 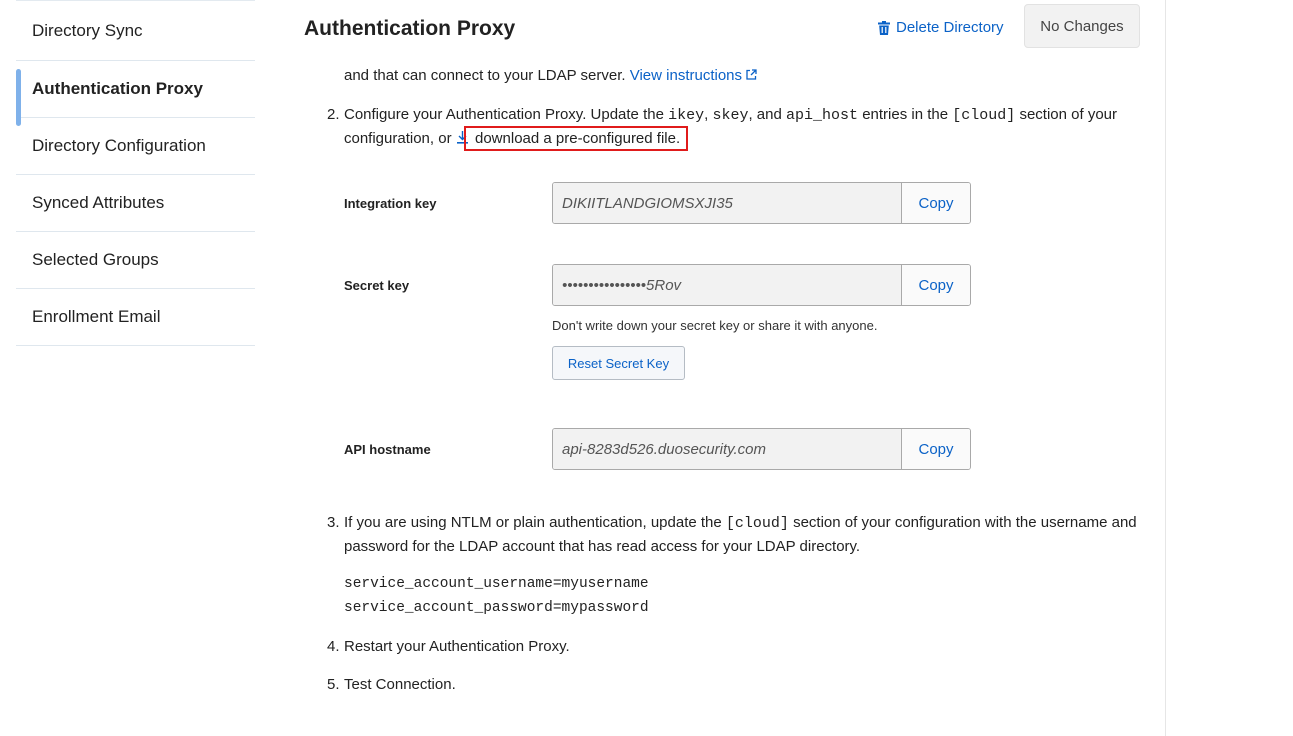 What do you see at coordinates (387, 449) in the screenshot?
I see `api-hostname-label: API hostname` at bounding box center [387, 449].